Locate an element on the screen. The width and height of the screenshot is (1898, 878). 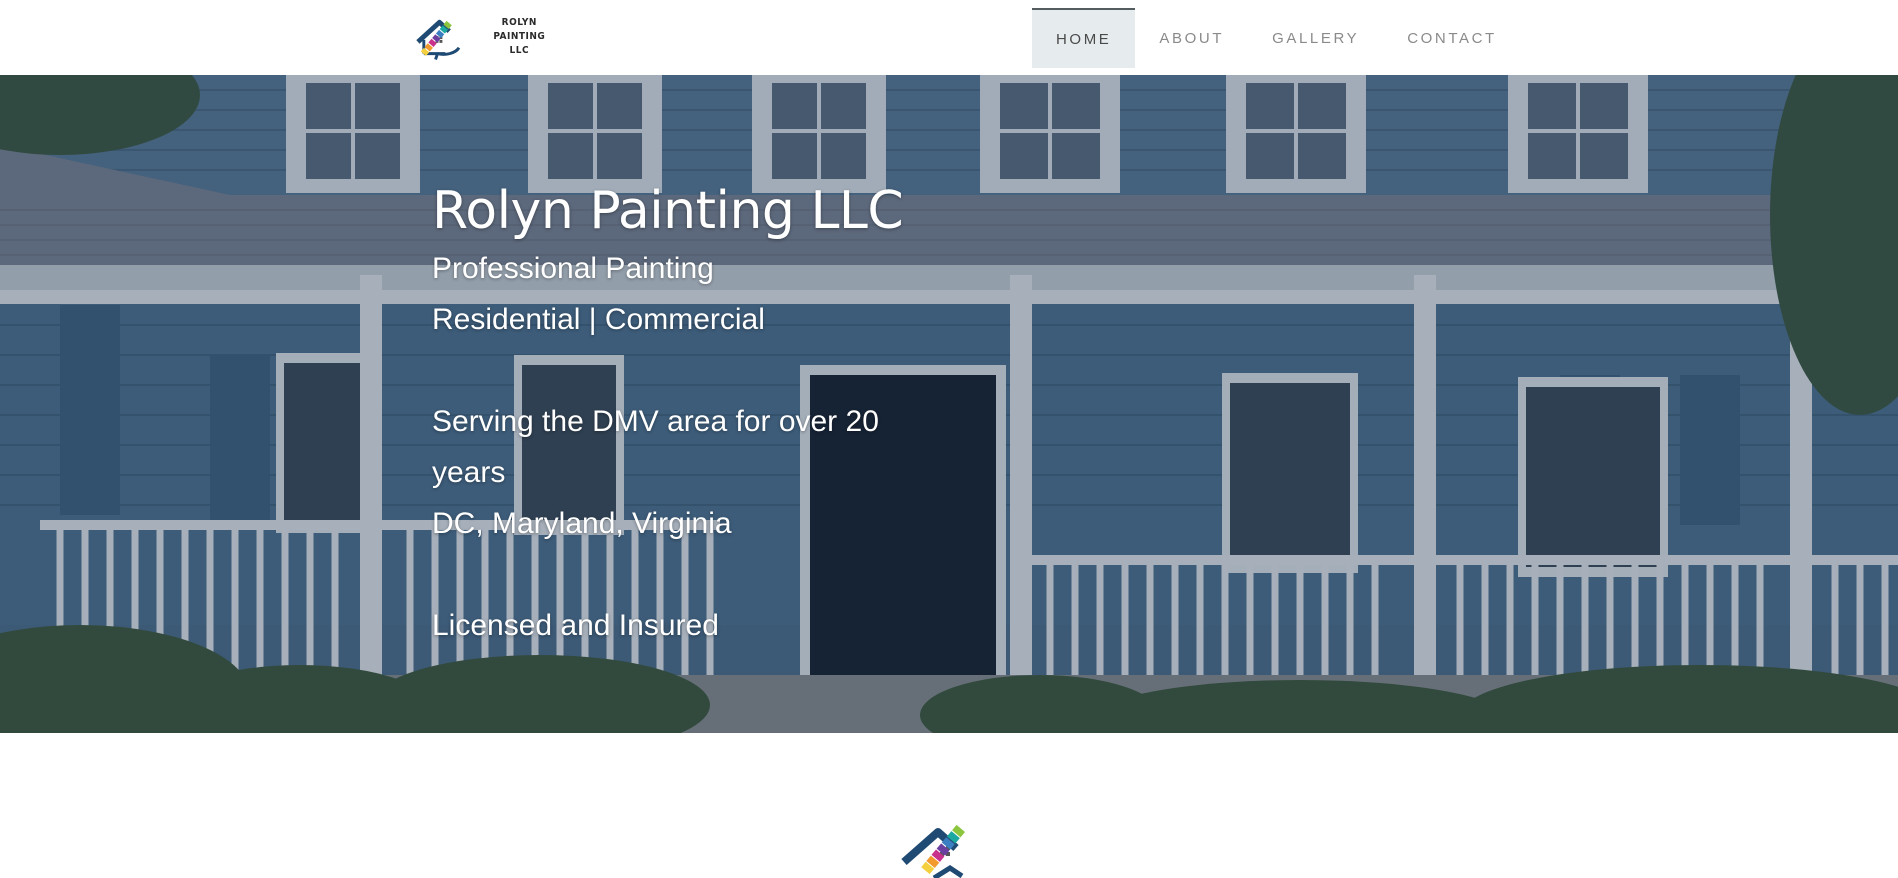
section-logo is located at coordinates (952, 848).